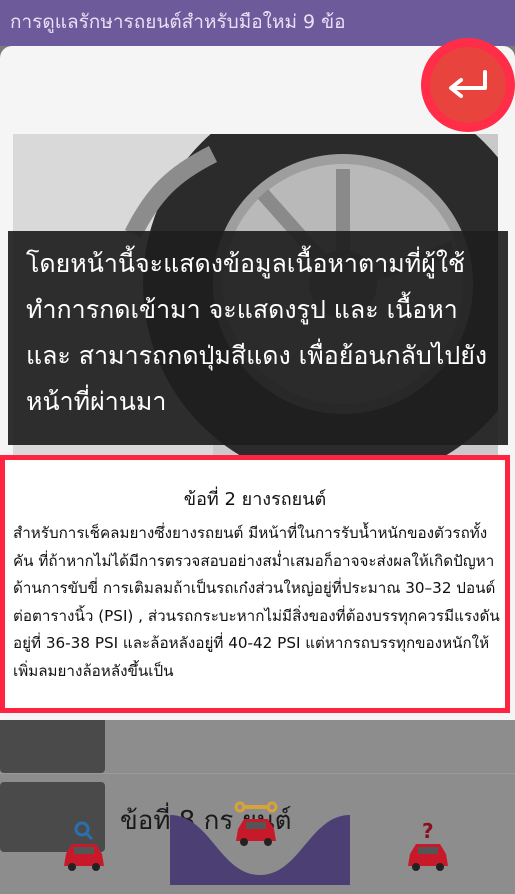 Image resolution: width=515 pixels, height=894 pixels. I want to click on bottom-navigation: ?, so click(257, 843).